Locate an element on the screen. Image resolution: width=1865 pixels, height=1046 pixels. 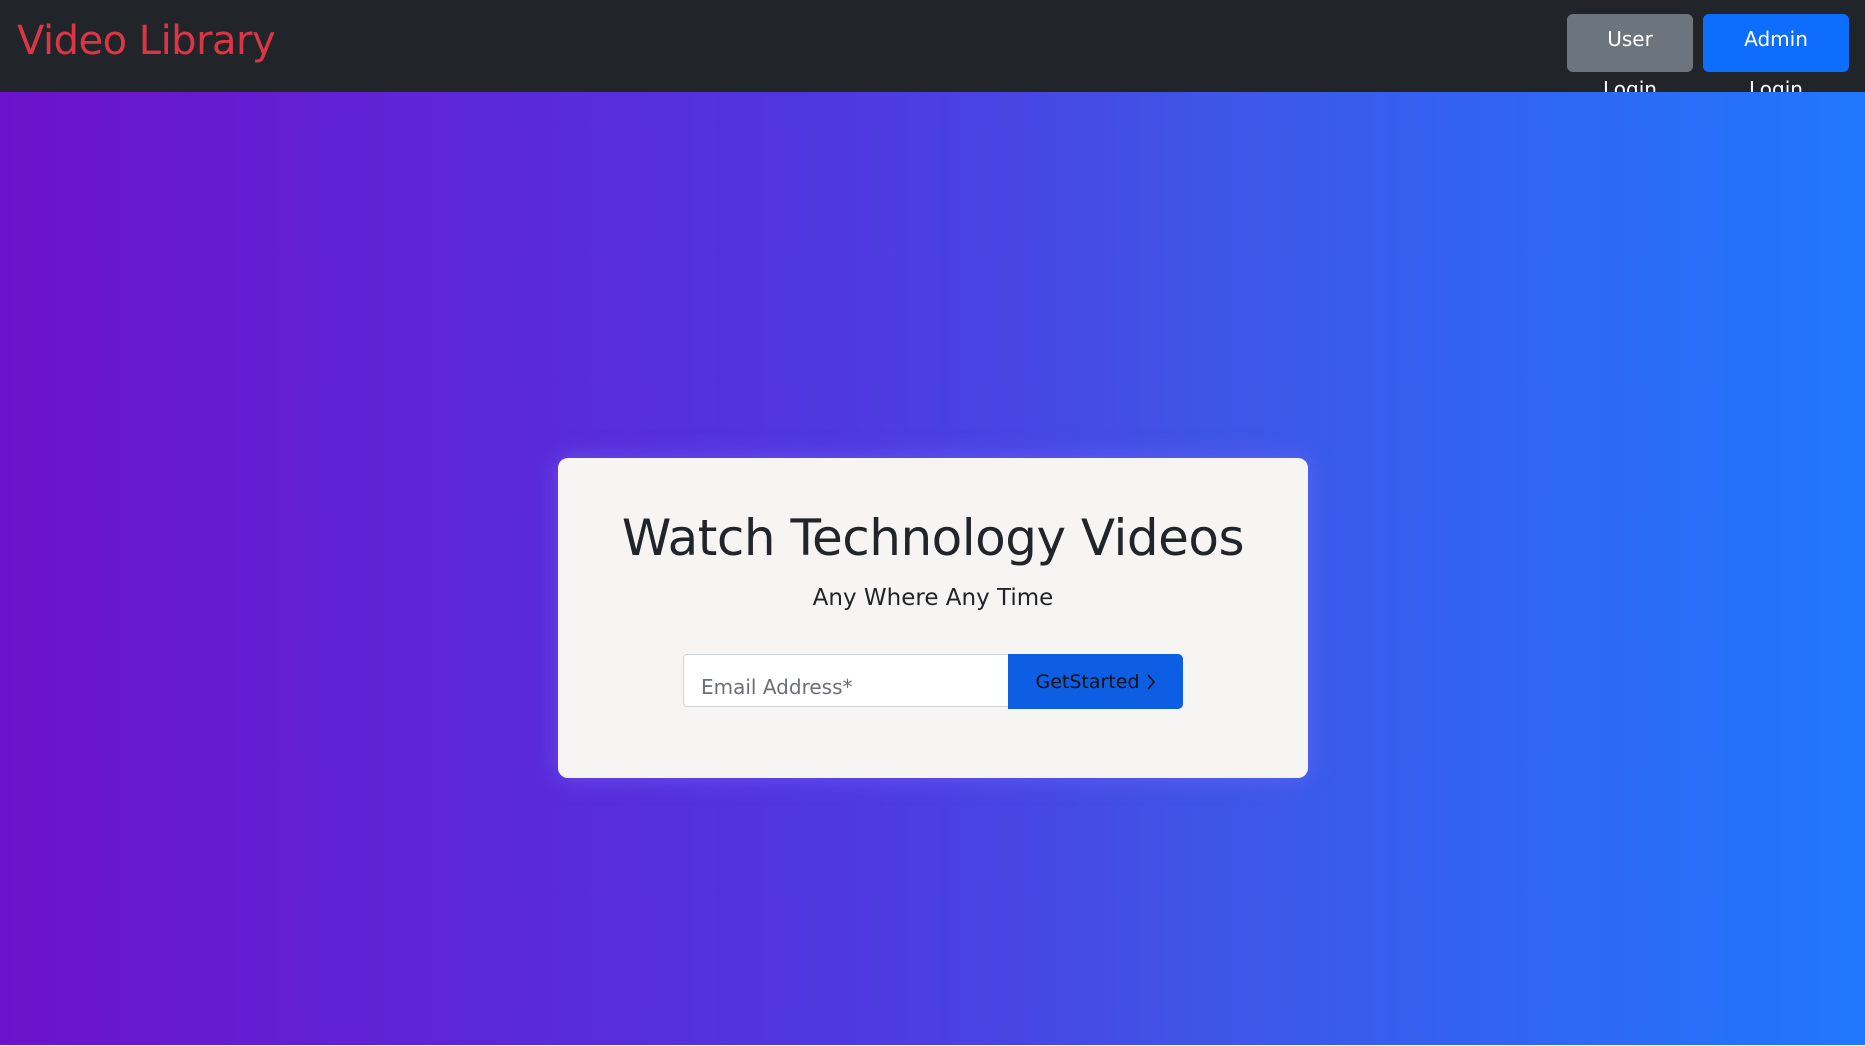
brand-logo-text: Video Library is located at coordinates (146, 41).